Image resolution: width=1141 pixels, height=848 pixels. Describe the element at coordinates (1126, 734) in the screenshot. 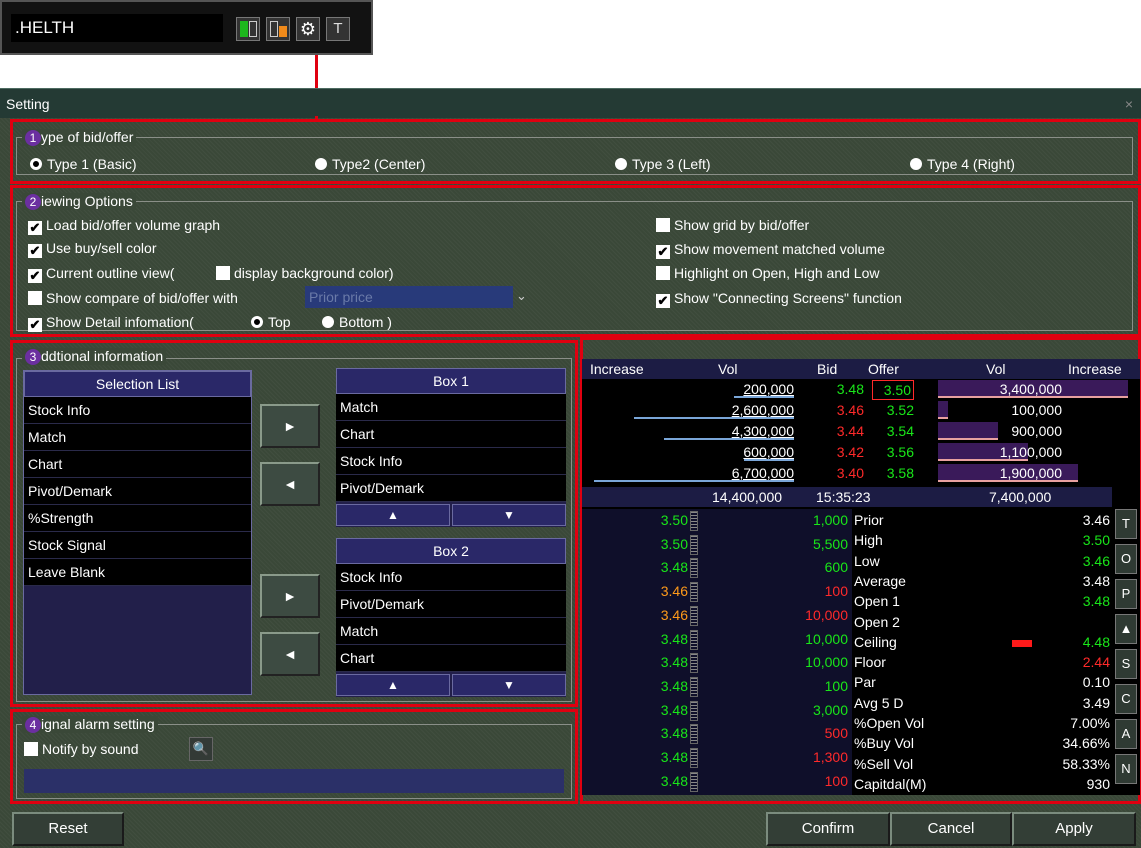

I see `side-tab-button: A` at that location.